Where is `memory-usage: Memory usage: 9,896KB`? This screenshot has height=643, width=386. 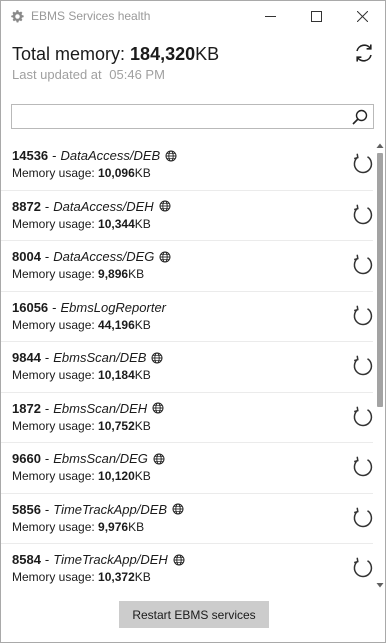 memory-usage: Memory usage: 9,896KB is located at coordinates (78, 274).